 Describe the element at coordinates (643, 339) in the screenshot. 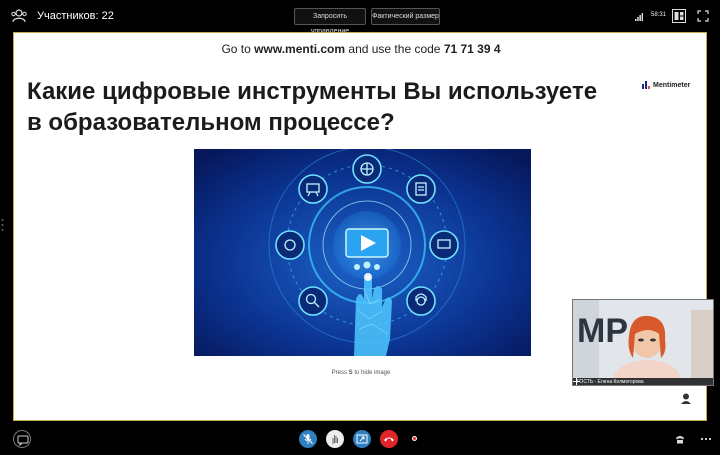

I see `participant-video-frame: MP` at that location.